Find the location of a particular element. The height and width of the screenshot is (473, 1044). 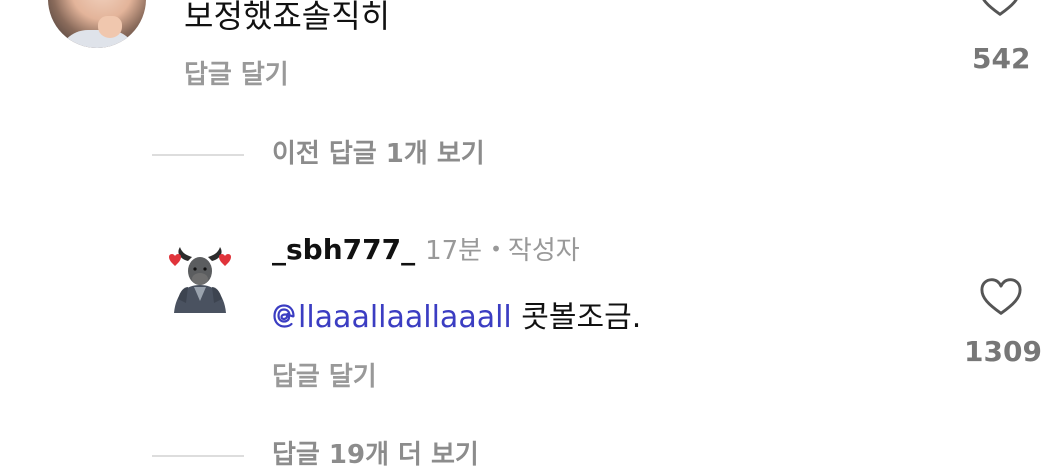

mention-link: llaaallaallaaall is located at coordinates (392, 317).